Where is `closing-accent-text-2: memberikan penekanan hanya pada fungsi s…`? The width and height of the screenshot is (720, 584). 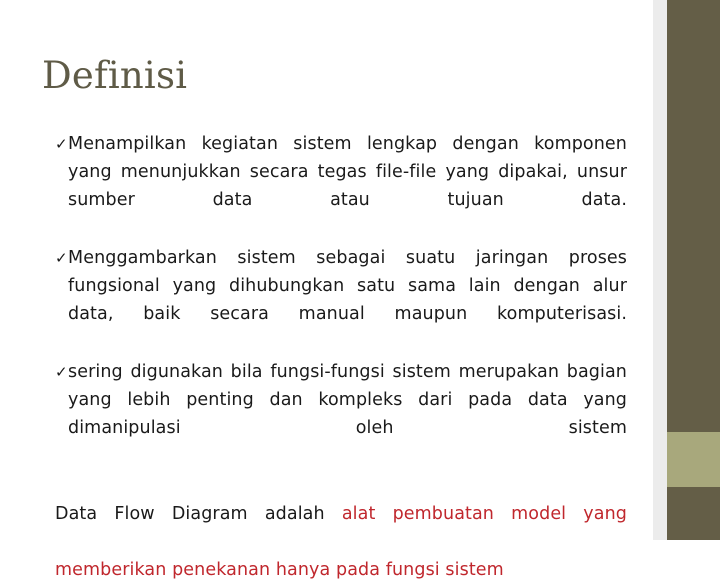 closing-accent-text-2: memberikan penekanan hanya pada fungsi s… is located at coordinates (279, 570).